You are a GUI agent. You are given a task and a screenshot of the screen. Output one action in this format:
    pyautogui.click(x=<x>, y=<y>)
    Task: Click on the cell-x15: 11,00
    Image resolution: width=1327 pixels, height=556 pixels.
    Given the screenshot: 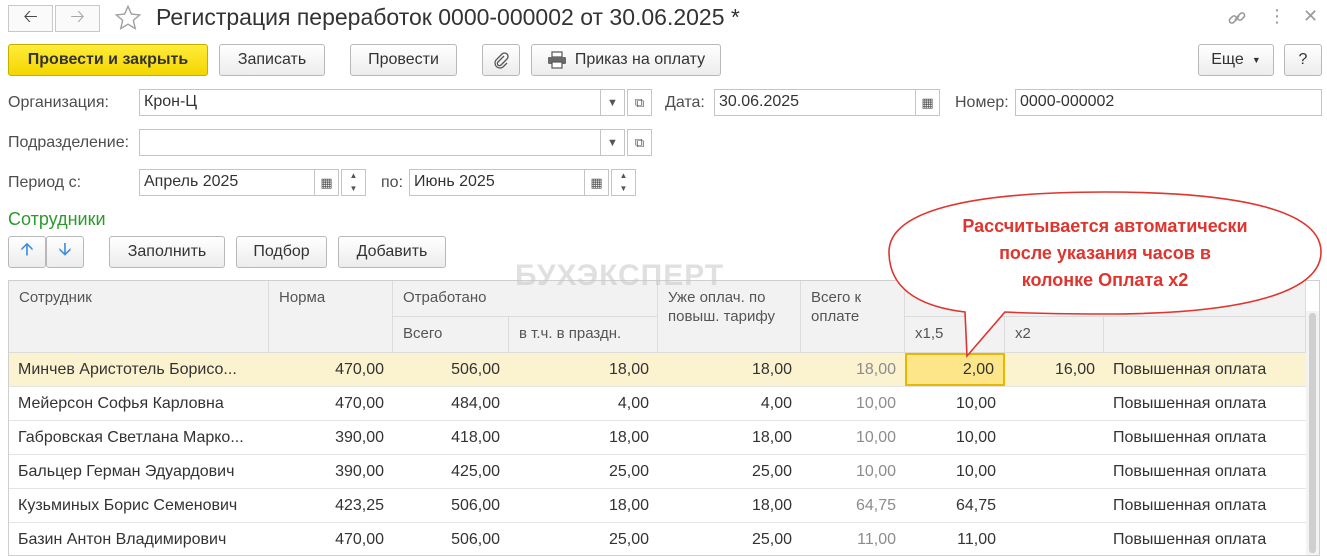 What is the action you would take?
    pyautogui.click(x=955, y=539)
    